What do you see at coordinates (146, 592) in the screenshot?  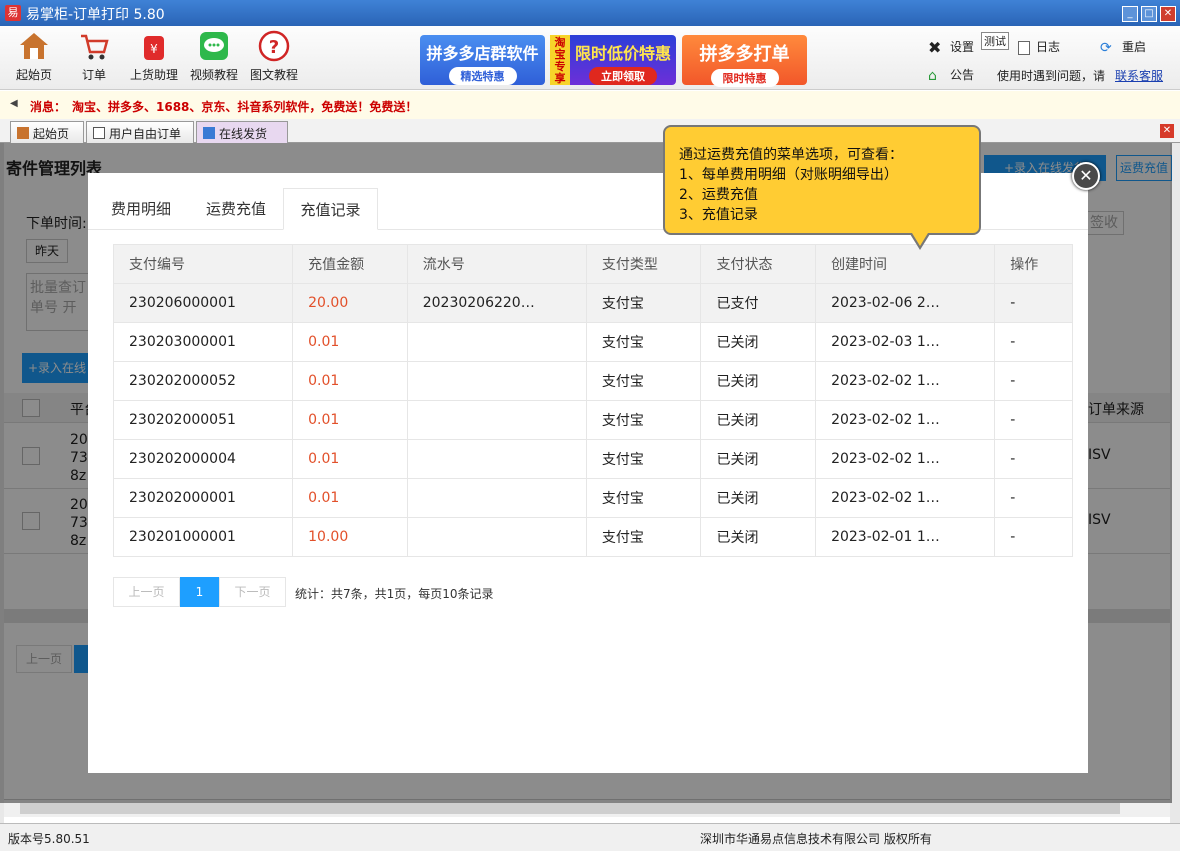 I see `prev-page-button: 上一页` at bounding box center [146, 592].